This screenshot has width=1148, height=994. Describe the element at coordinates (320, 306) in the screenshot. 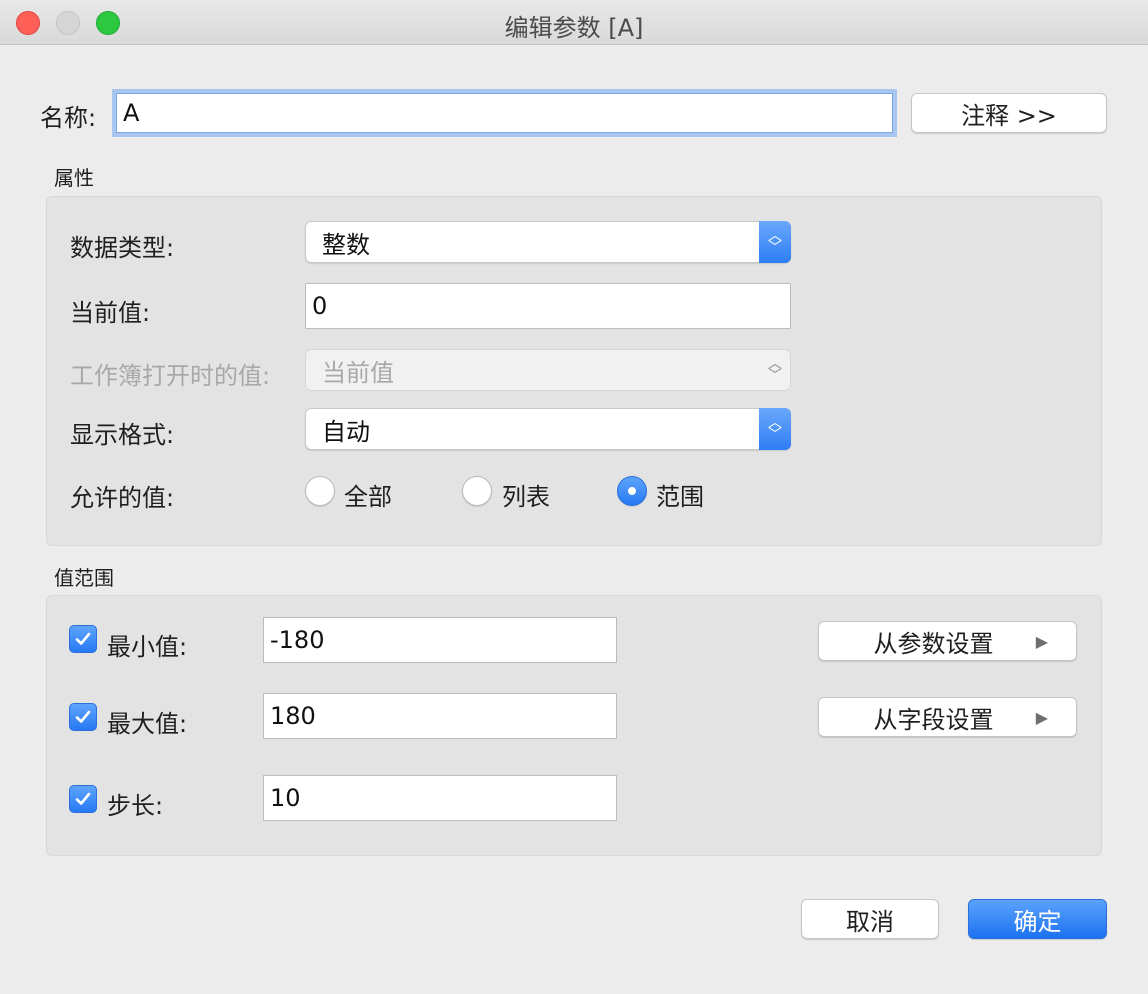

I see `current-value-text: 0` at that location.